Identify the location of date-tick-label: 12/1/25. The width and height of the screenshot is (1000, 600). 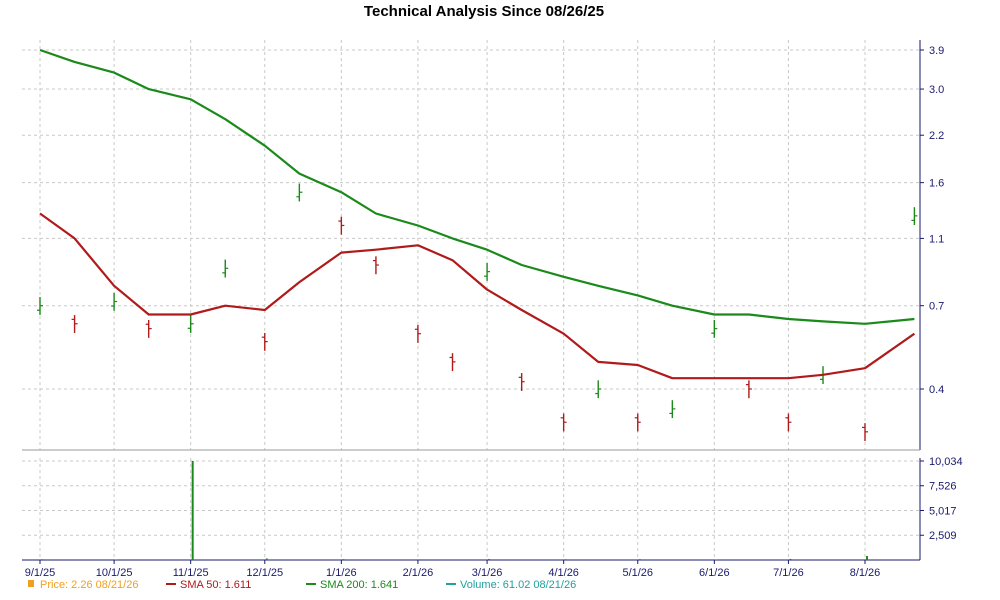
(264, 573).